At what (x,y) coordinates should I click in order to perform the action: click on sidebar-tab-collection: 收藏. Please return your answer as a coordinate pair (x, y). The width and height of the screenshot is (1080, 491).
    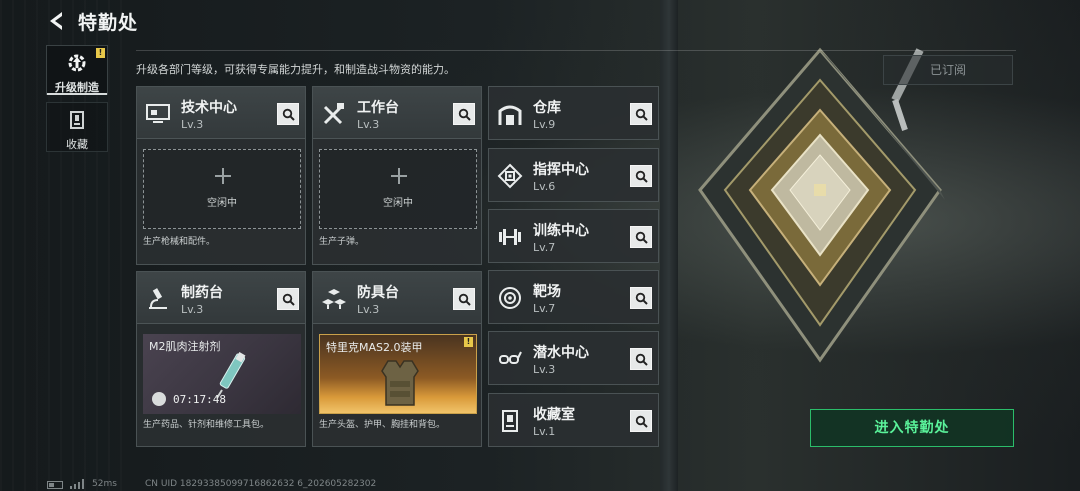
    Looking at the image, I should click on (77, 127).